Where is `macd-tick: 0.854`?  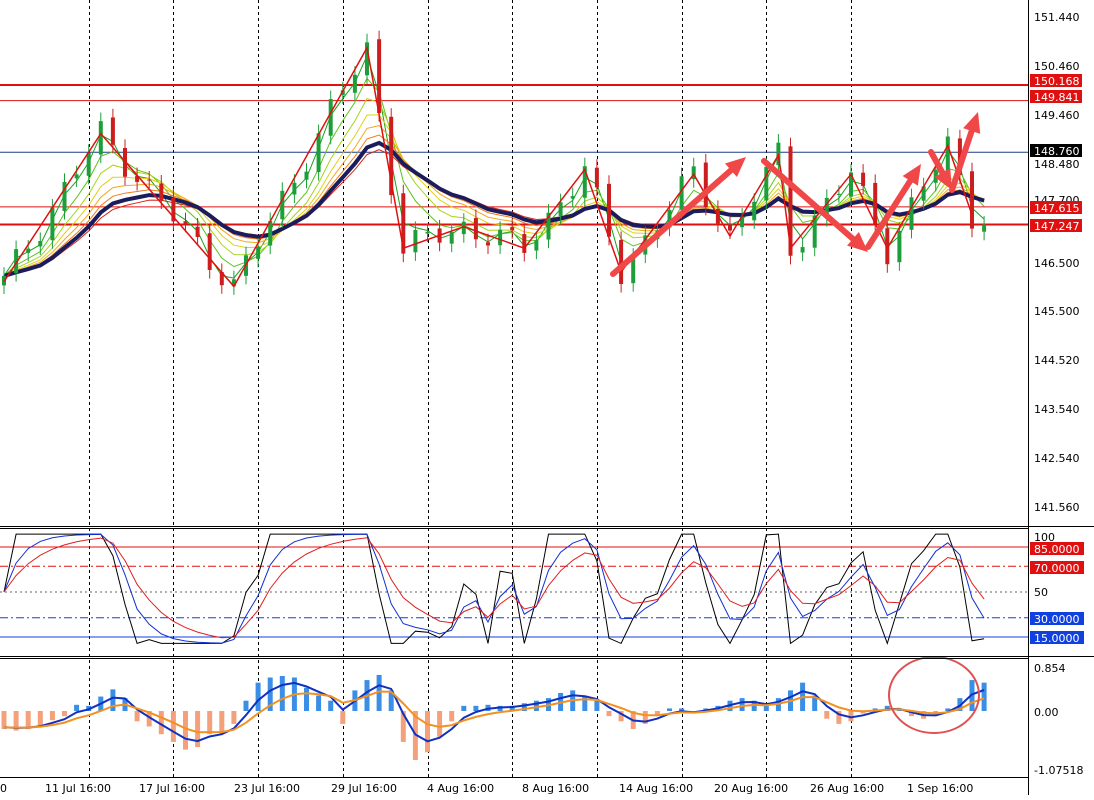 macd-tick: 0.854 is located at coordinates (1050, 668).